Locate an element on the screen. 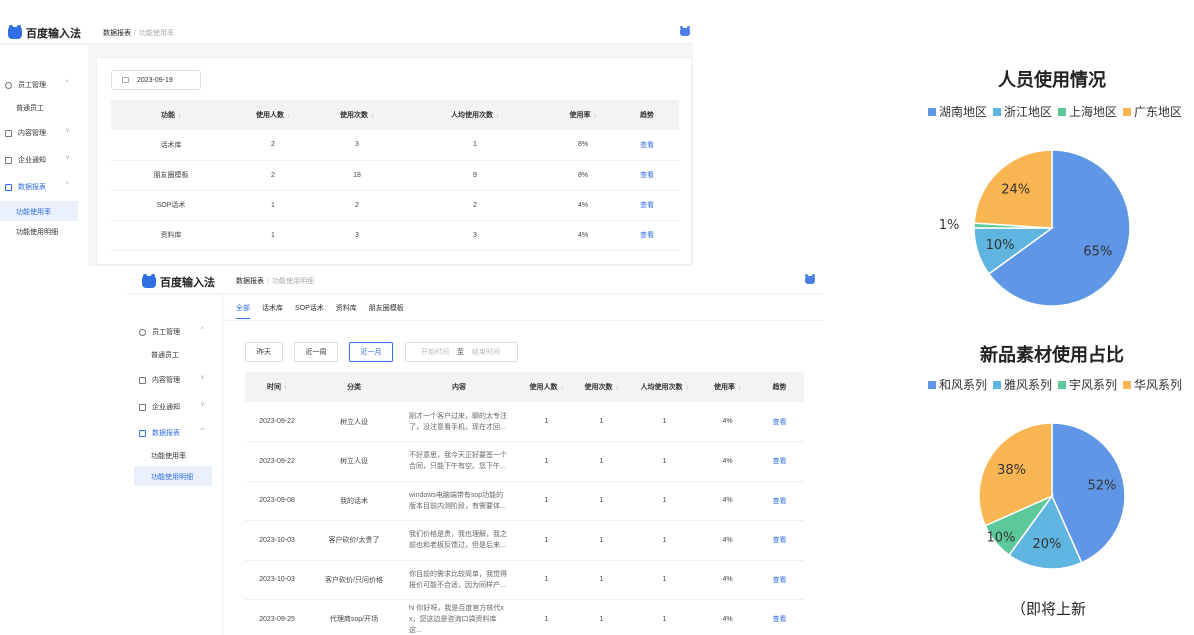  column-header: 功能 ↕ is located at coordinates (171, 115).